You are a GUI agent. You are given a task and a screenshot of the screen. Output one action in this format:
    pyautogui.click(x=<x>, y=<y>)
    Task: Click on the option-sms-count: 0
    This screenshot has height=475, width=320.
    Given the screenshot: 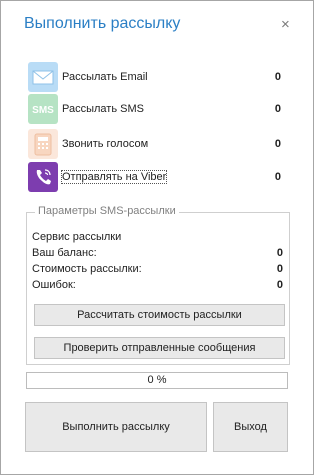 What is the action you would take?
    pyautogui.click(x=277, y=109)
    